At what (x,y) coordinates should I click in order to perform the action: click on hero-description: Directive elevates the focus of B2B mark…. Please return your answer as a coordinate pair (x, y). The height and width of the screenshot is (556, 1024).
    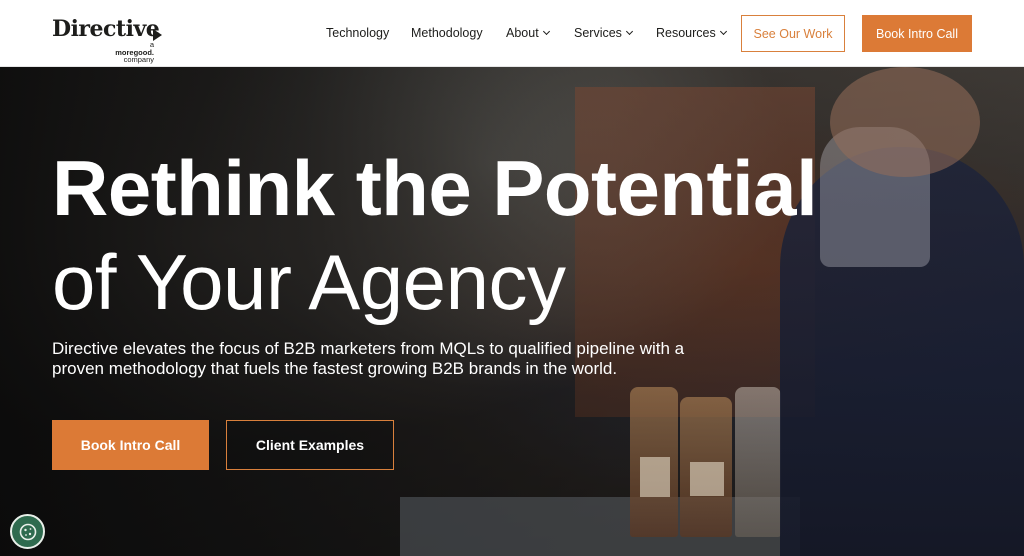
    Looking at the image, I should click on (368, 358).